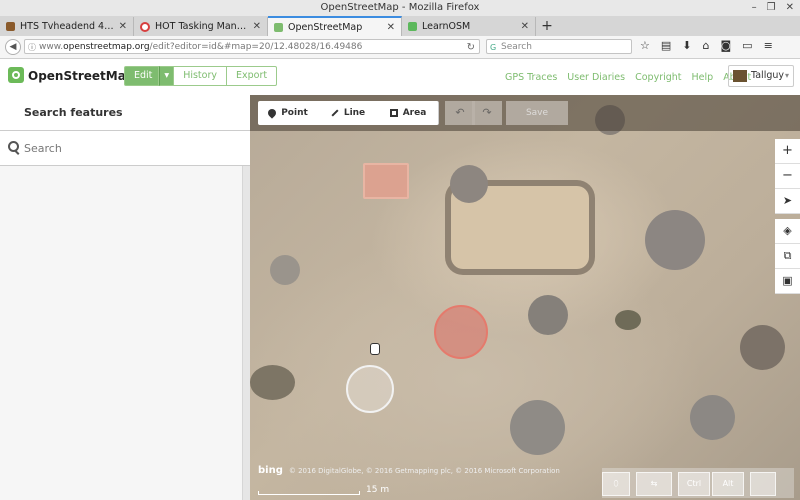 The width and height of the screenshot is (800, 500). I want to click on feature-search-placeholder: Search, so click(43, 148).